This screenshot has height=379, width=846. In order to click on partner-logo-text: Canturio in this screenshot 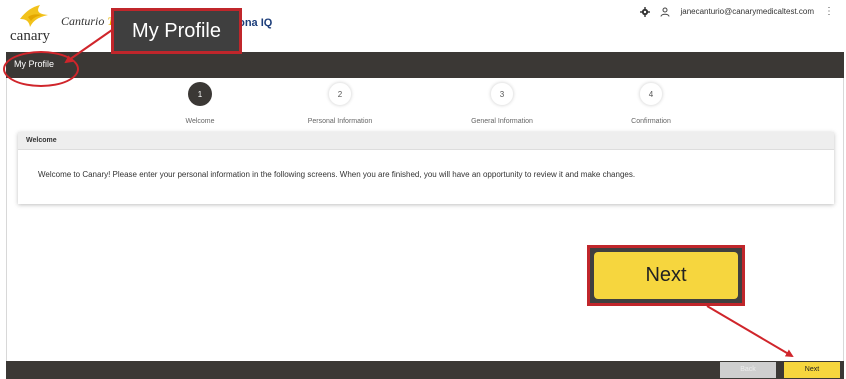, I will do `click(83, 21)`.